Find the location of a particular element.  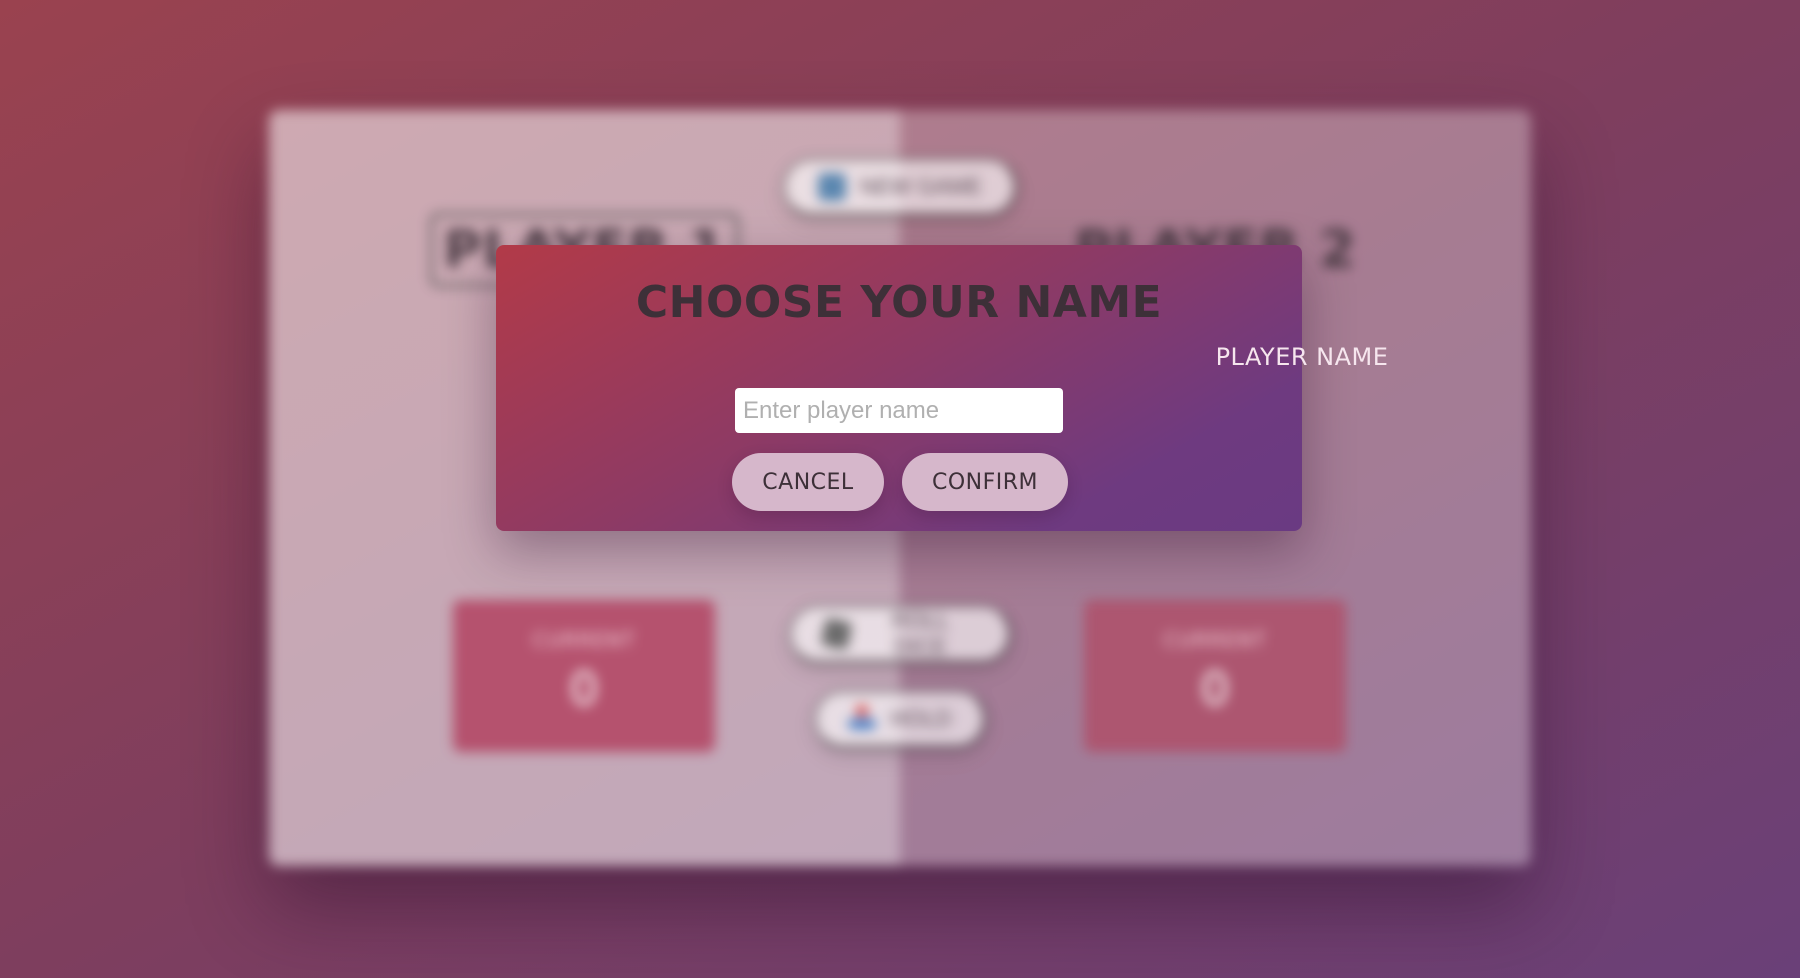

player-2-current-score: 0 is located at coordinates (1215, 689).